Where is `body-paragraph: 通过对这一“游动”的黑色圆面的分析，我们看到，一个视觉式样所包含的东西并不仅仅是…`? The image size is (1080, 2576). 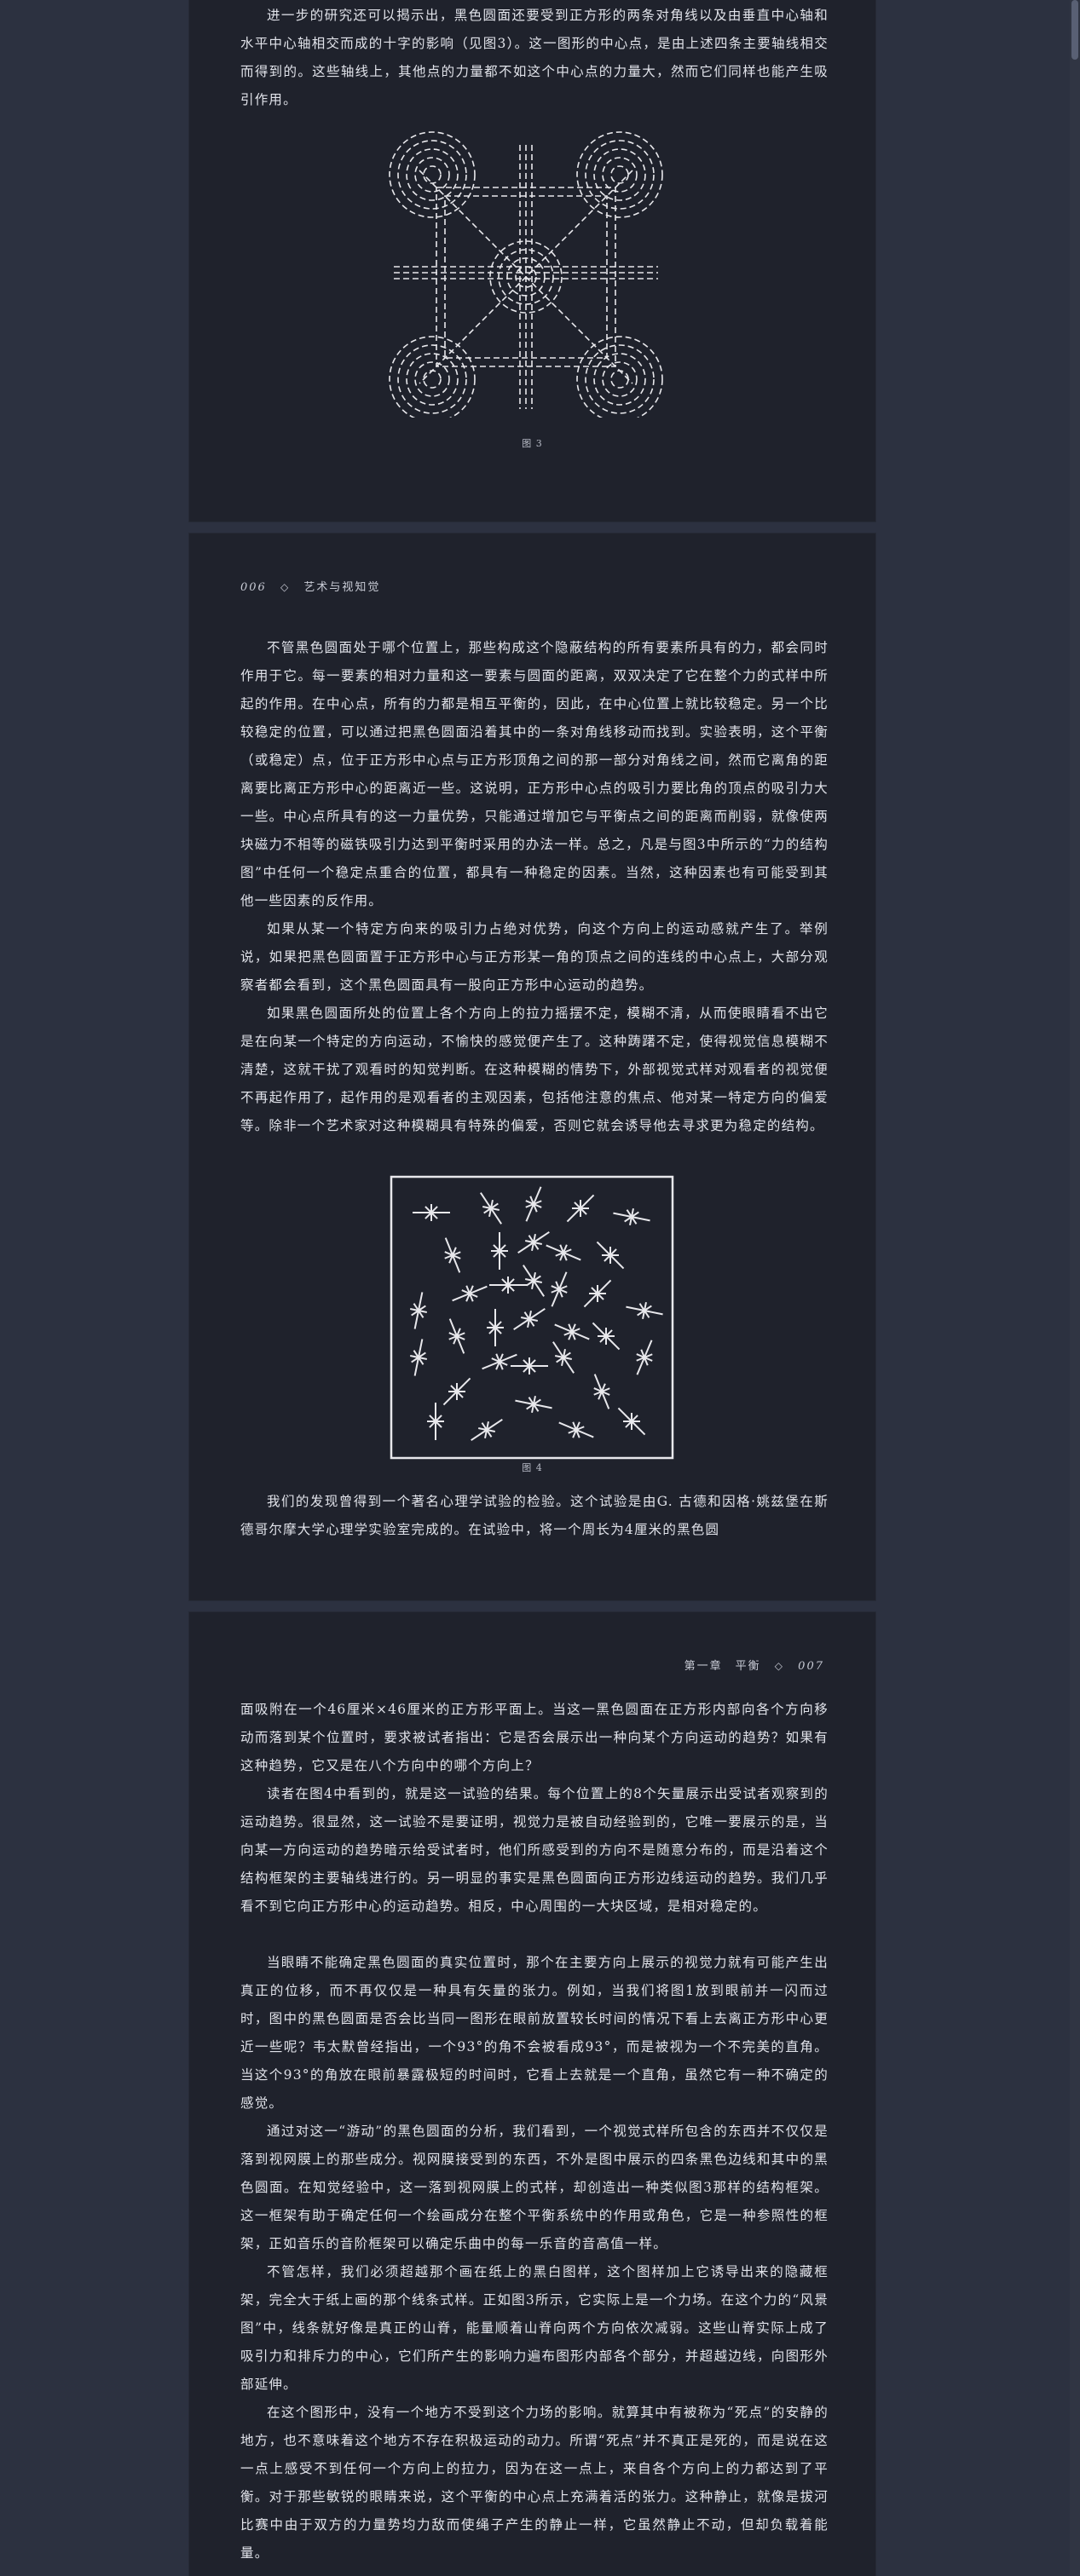
body-paragraph: 通过对这一“游动”的黑色圆面的分析，我们看到，一个视觉式样所包含的东西并不仅仅是… is located at coordinates (534, 2187).